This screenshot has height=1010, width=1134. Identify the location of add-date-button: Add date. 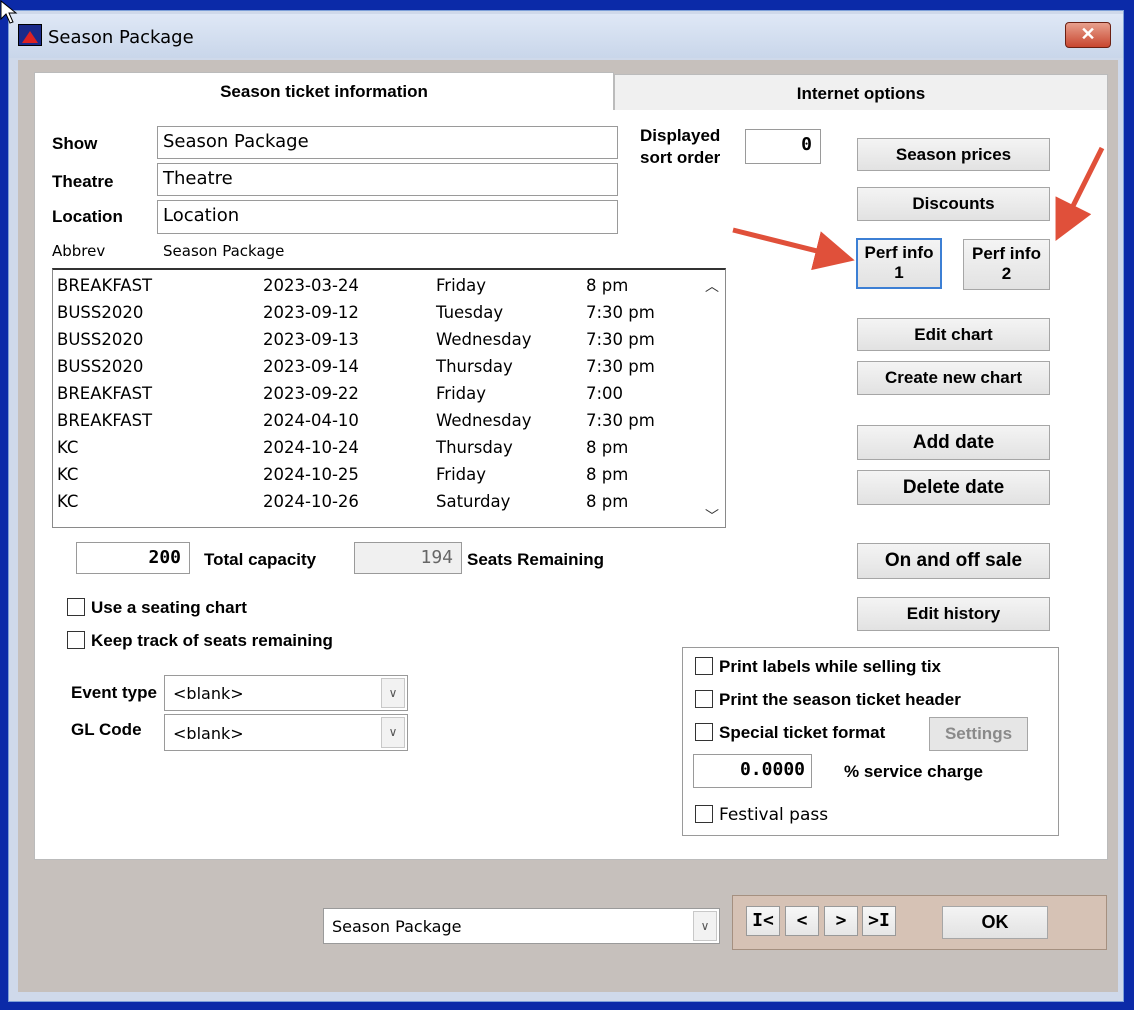
(953, 442).